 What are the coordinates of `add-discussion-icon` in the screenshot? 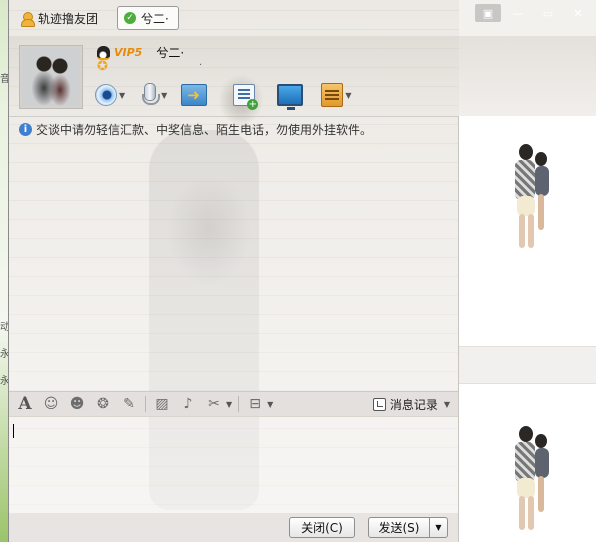 It's located at (246, 97).